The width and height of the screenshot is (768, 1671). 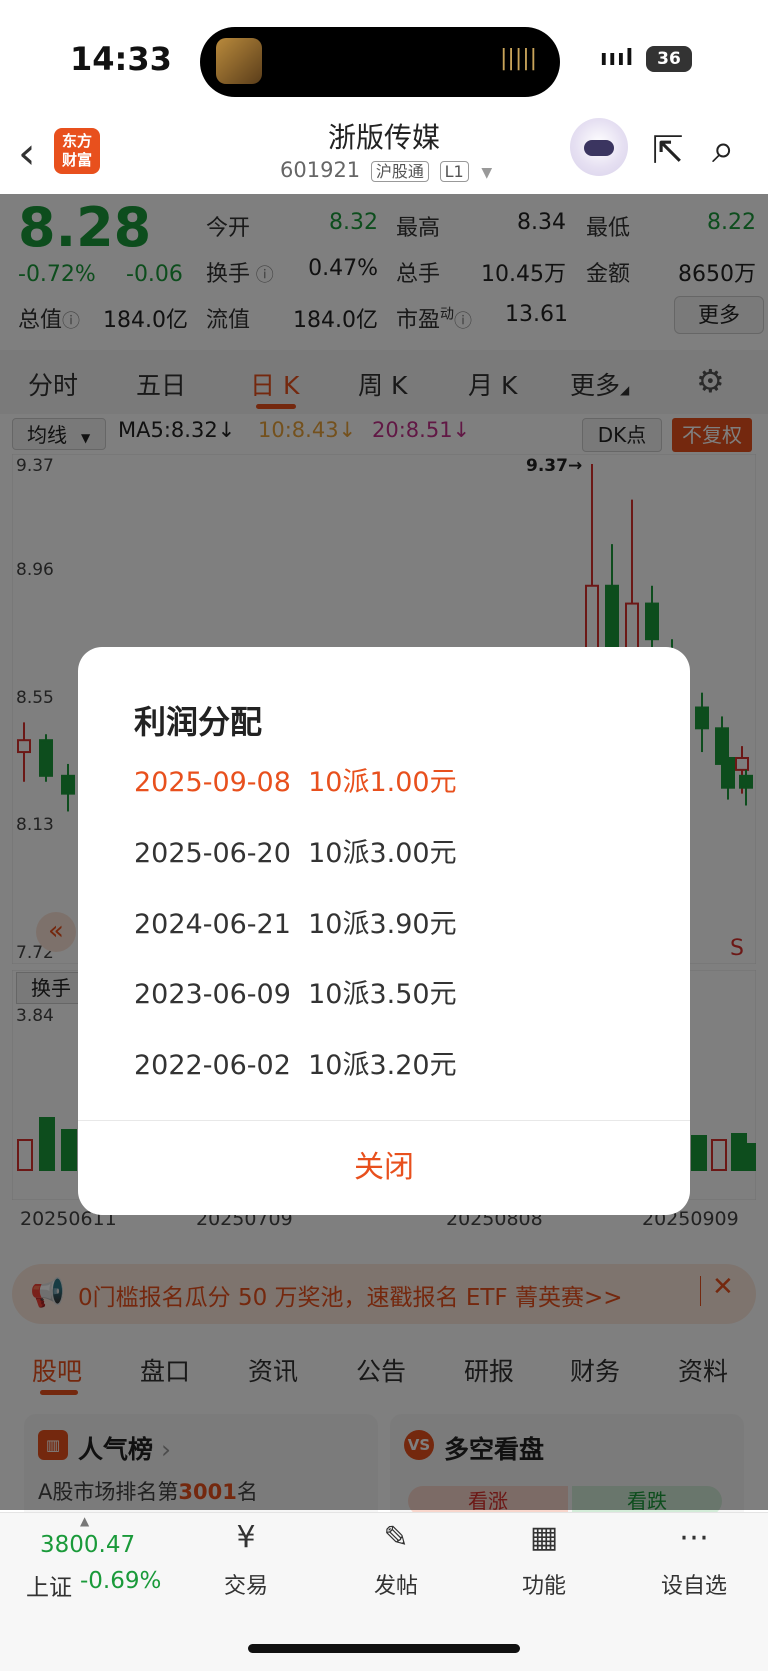 What do you see at coordinates (49, 1588) in the screenshot?
I see `index-name: 上证` at bounding box center [49, 1588].